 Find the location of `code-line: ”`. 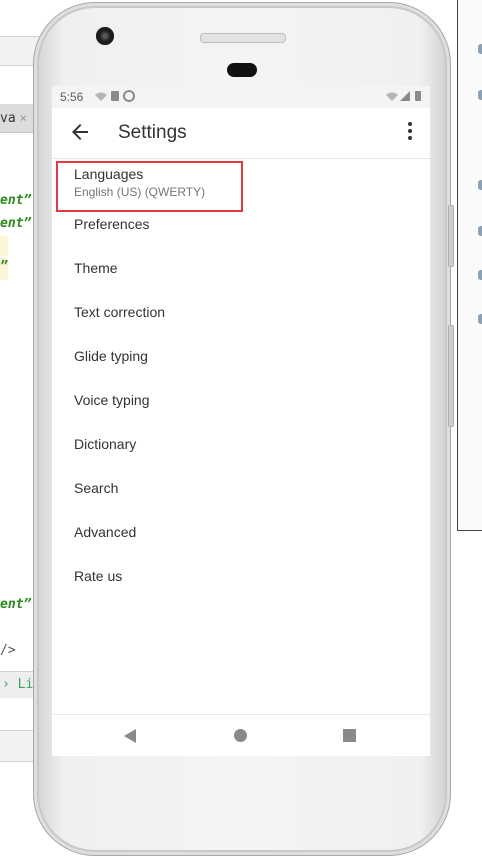

code-line: ” is located at coordinates (4, 266).